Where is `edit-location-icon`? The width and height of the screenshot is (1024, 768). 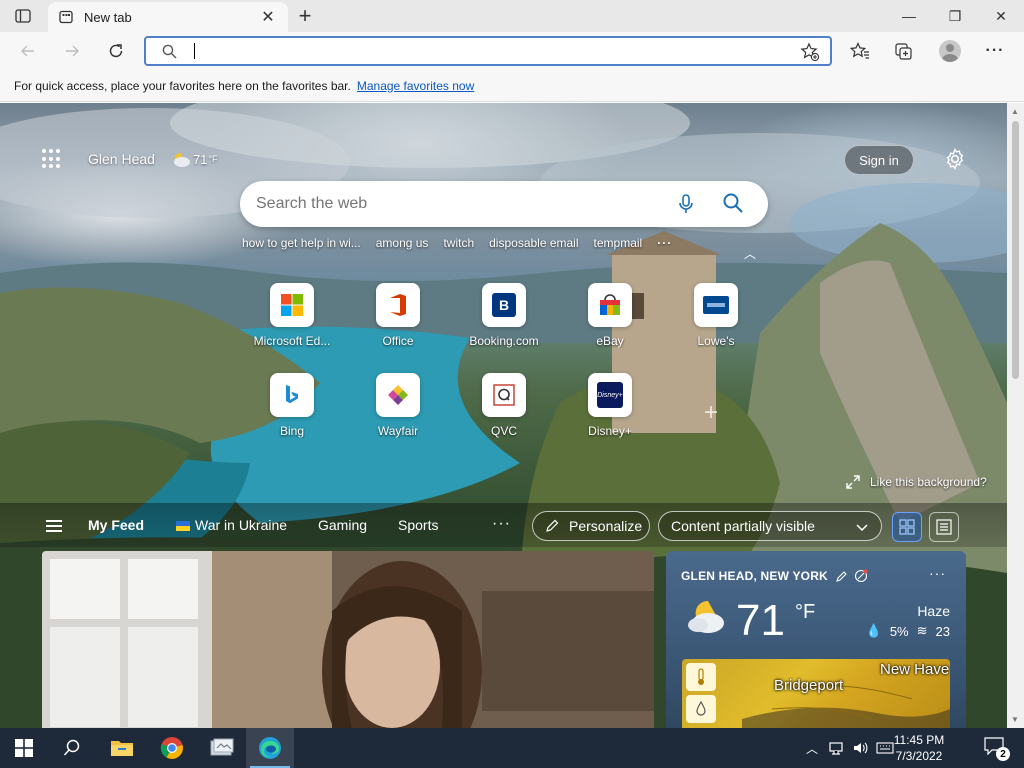 edit-location-icon is located at coordinates (842, 576).